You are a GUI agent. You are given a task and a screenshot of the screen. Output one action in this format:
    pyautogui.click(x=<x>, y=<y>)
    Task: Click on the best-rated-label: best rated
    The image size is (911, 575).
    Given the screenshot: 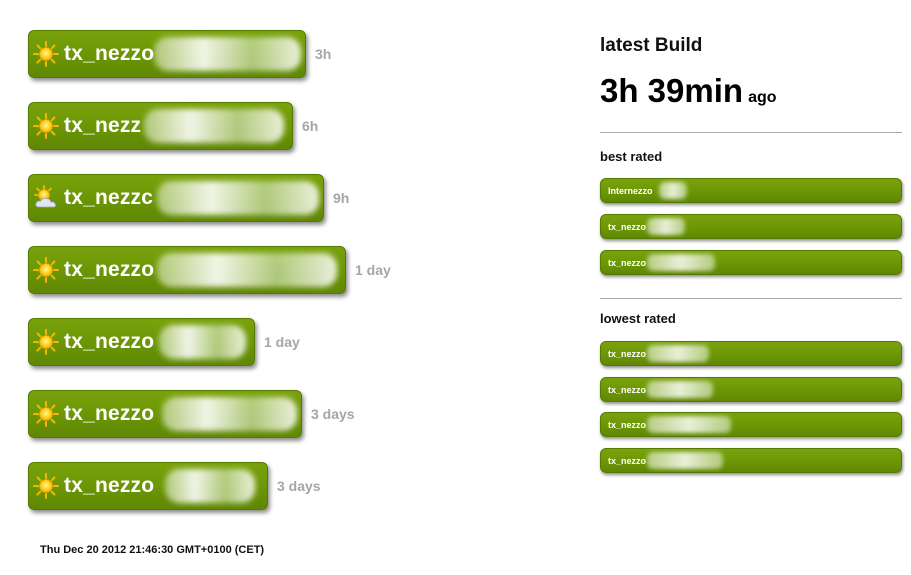 What is the action you would take?
    pyautogui.click(x=631, y=156)
    